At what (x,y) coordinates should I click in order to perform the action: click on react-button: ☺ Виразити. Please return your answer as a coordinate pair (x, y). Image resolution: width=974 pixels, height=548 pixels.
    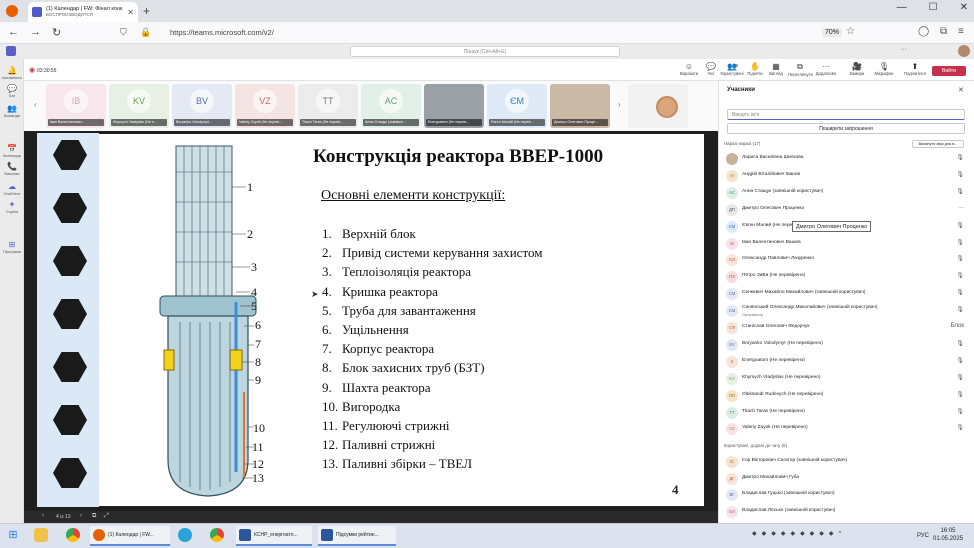
    Looking at the image, I should click on (689, 69).